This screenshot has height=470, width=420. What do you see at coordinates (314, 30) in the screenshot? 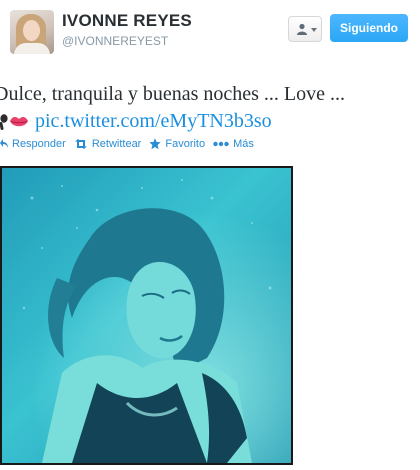
I see `chevron-down-icon` at bounding box center [314, 30].